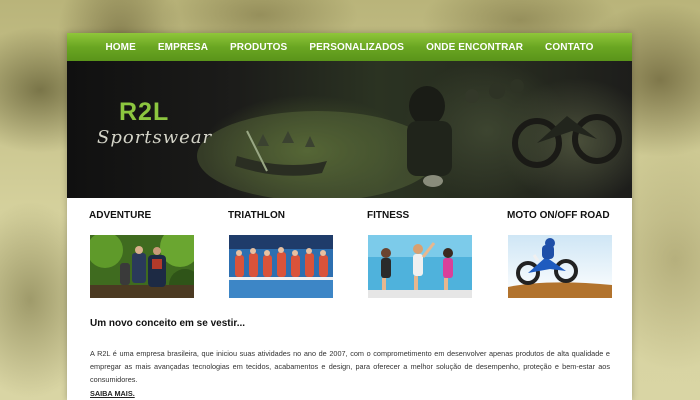 The width and height of the screenshot is (700, 400). I want to click on category-triathlon: TRIATHLON, so click(288, 254).